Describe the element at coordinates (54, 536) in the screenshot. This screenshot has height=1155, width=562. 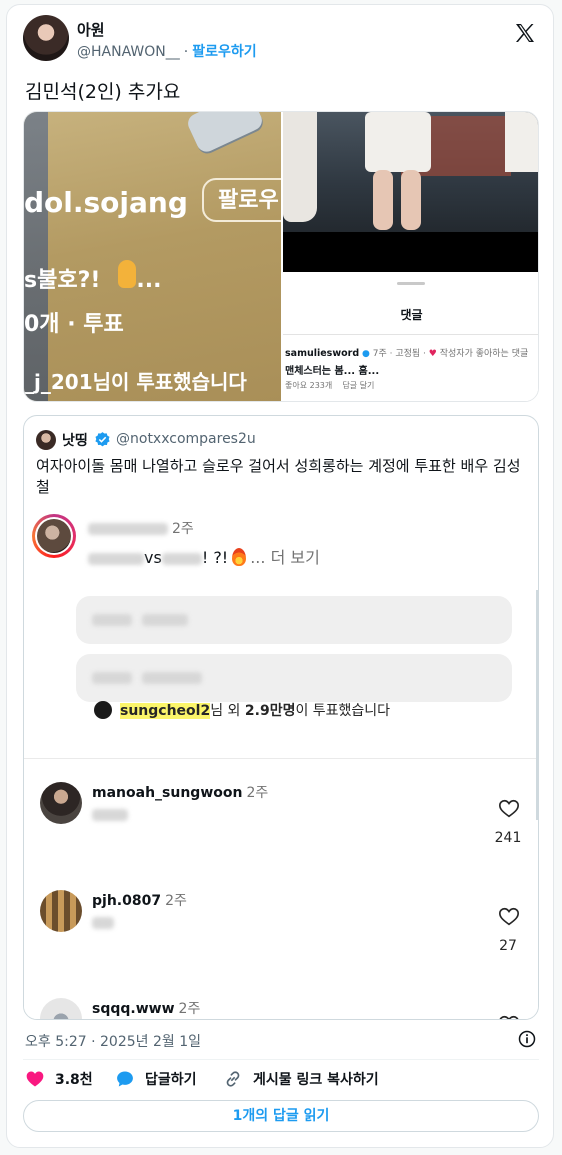
I see `story-ring-avatar` at that location.